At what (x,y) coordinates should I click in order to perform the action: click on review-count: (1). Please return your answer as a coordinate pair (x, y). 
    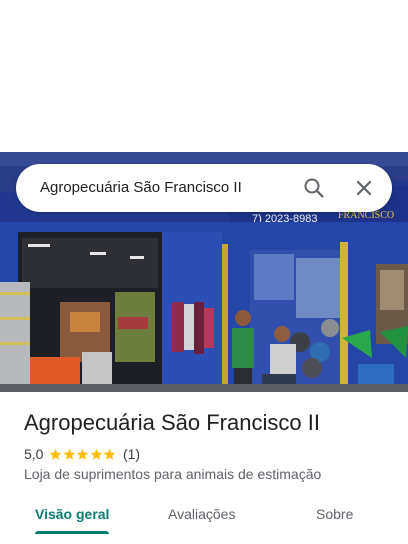
    Looking at the image, I should click on (131, 454).